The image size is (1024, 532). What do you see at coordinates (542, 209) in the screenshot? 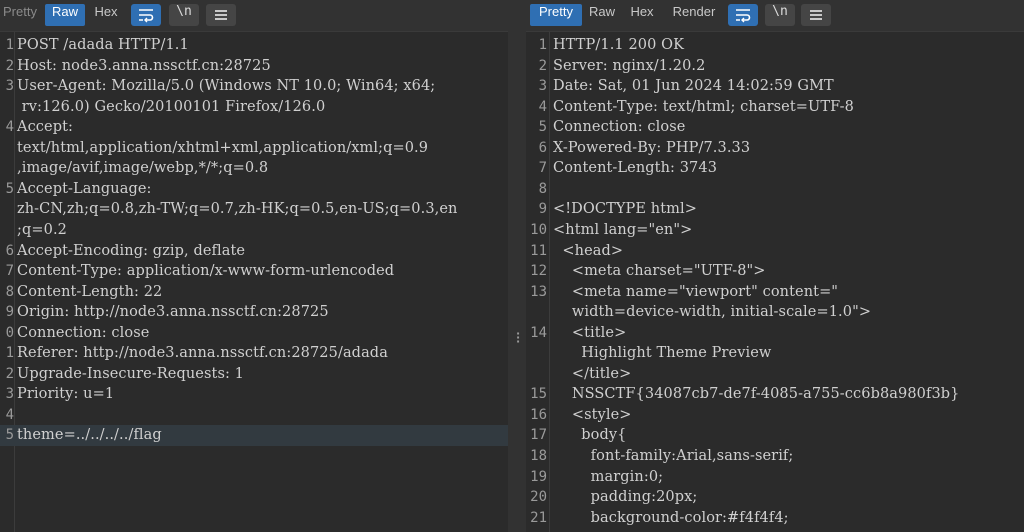
I see `line-number: 9` at bounding box center [542, 209].